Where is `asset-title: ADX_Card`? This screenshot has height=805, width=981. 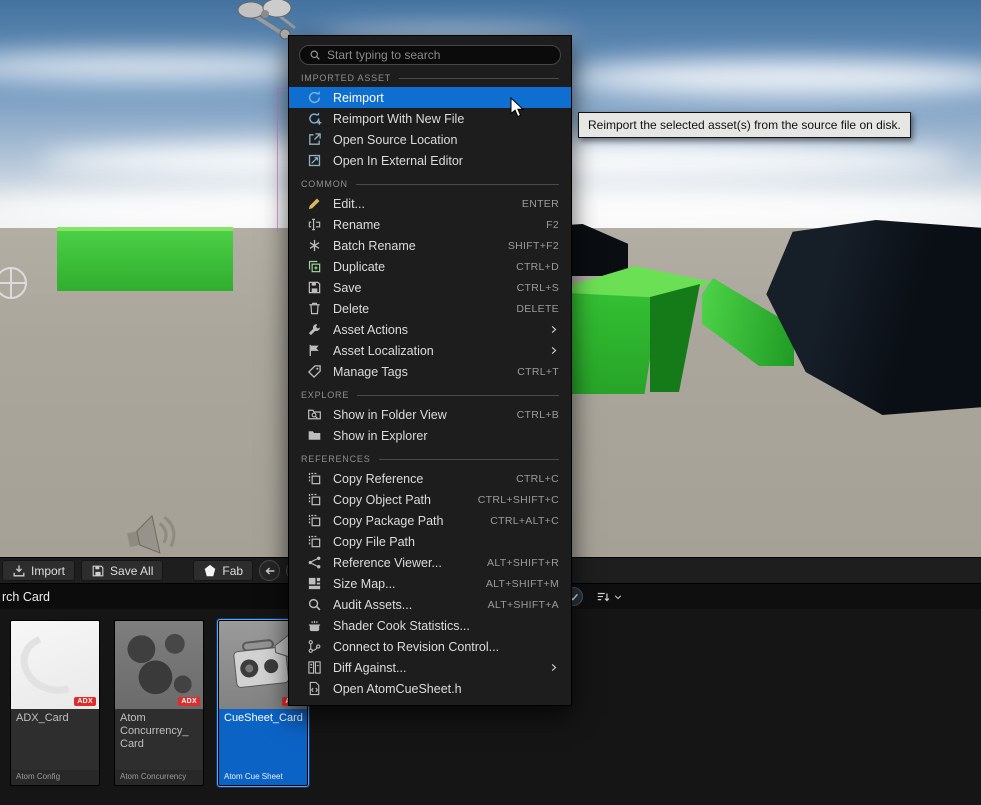 asset-title: ADX_Card is located at coordinates (55, 739).